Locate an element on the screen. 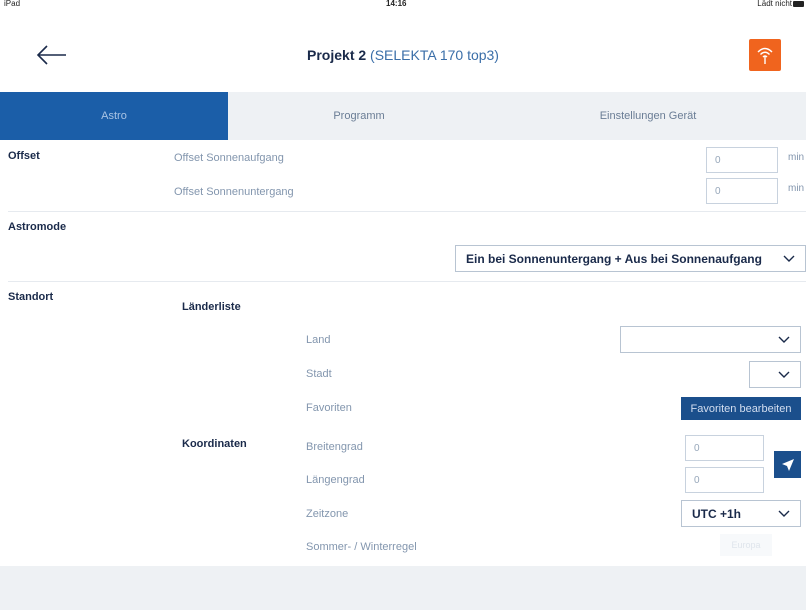 The width and height of the screenshot is (806, 610). footer-area is located at coordinates (403, 588).